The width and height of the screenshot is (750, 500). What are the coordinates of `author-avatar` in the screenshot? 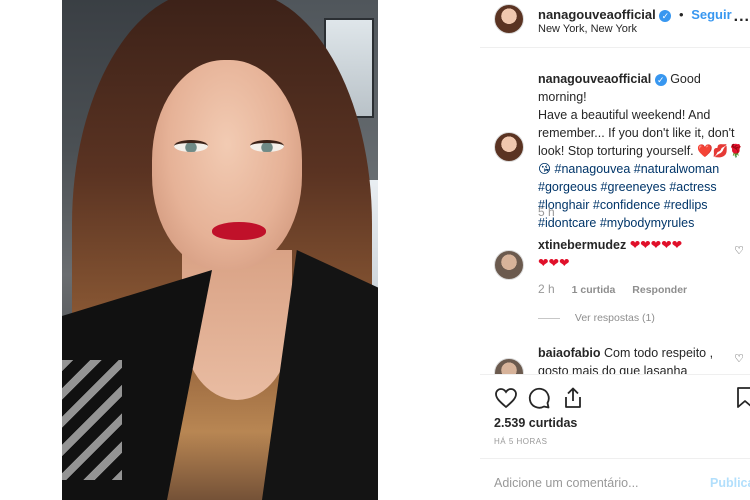 It's located at (509, 19).